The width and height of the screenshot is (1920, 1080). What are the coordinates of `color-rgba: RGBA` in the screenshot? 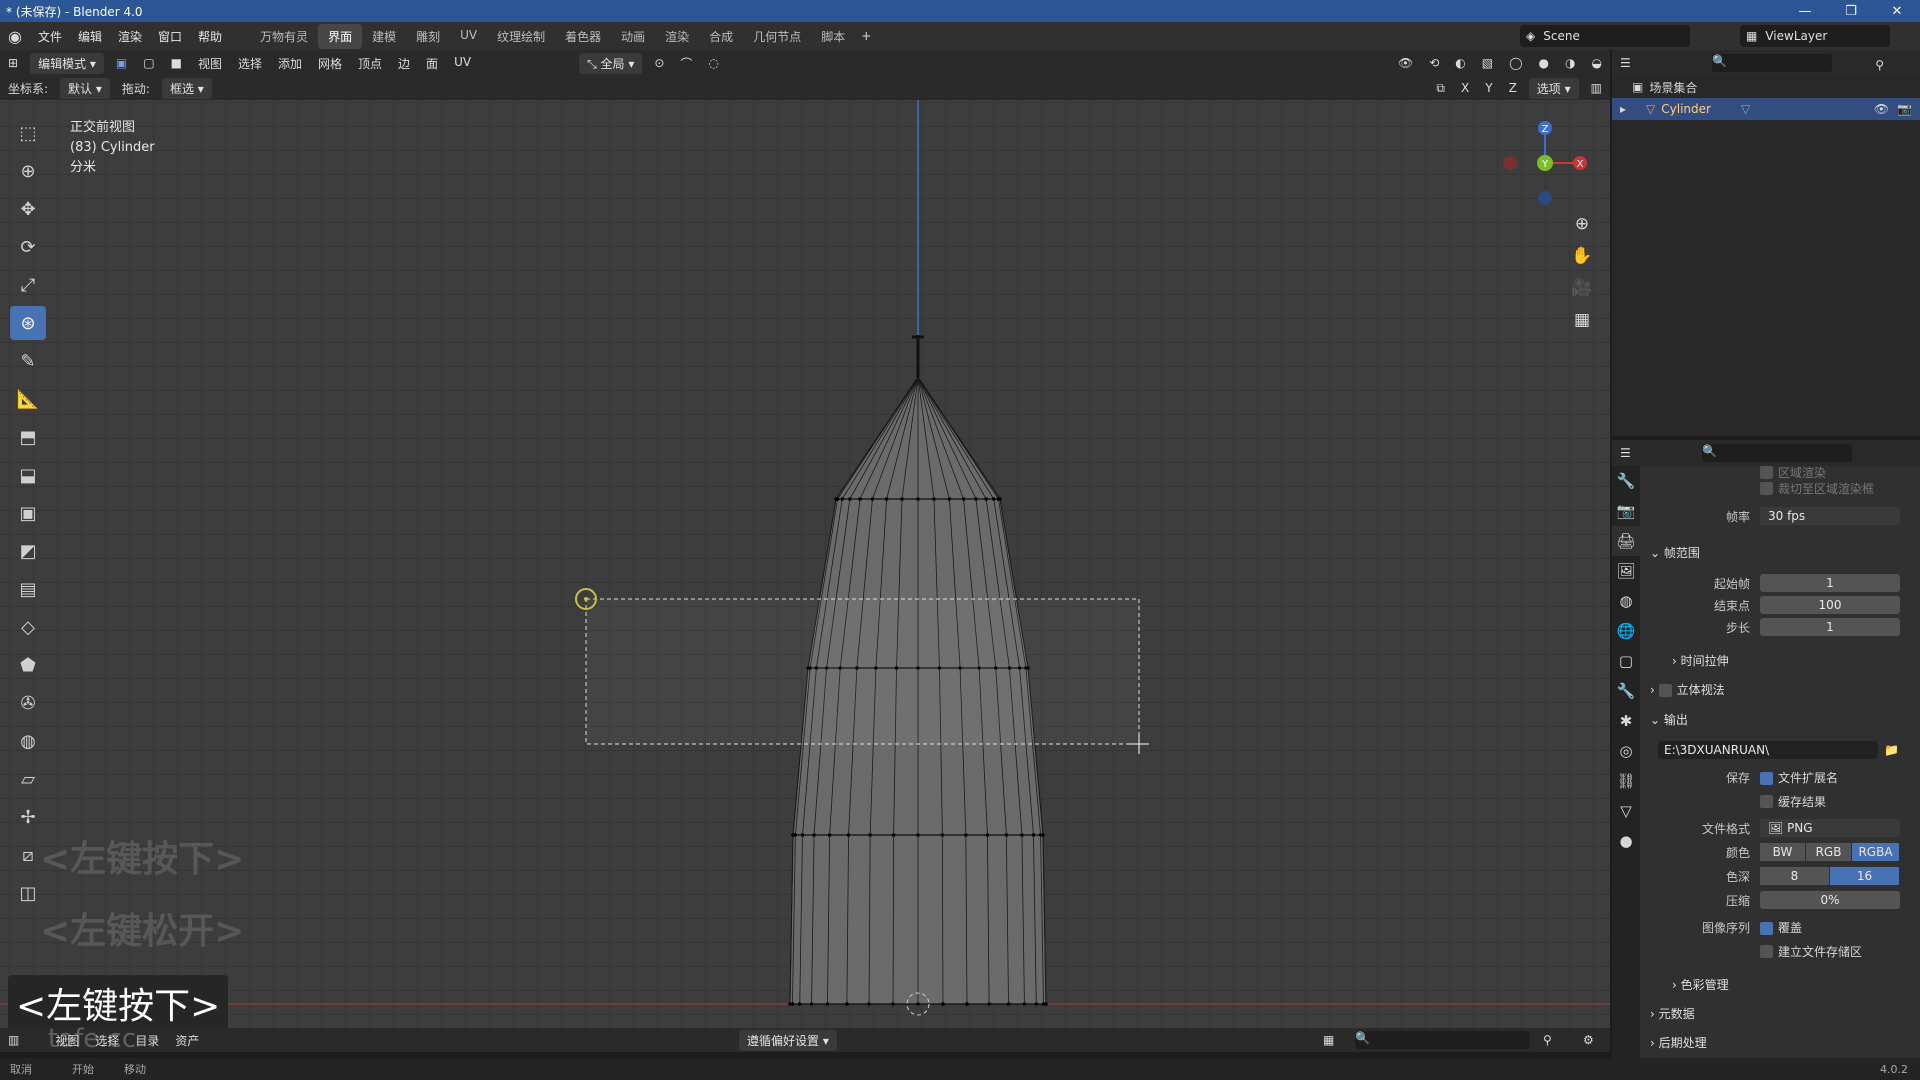 It's located at (1876, 852).